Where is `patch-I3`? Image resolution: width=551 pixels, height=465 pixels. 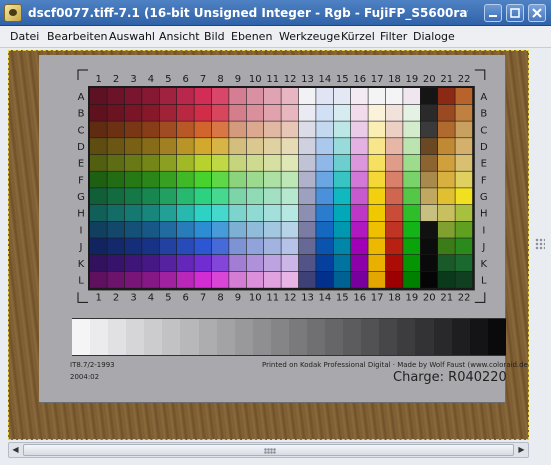
patch-I3 is located at coordinates (133, 229).